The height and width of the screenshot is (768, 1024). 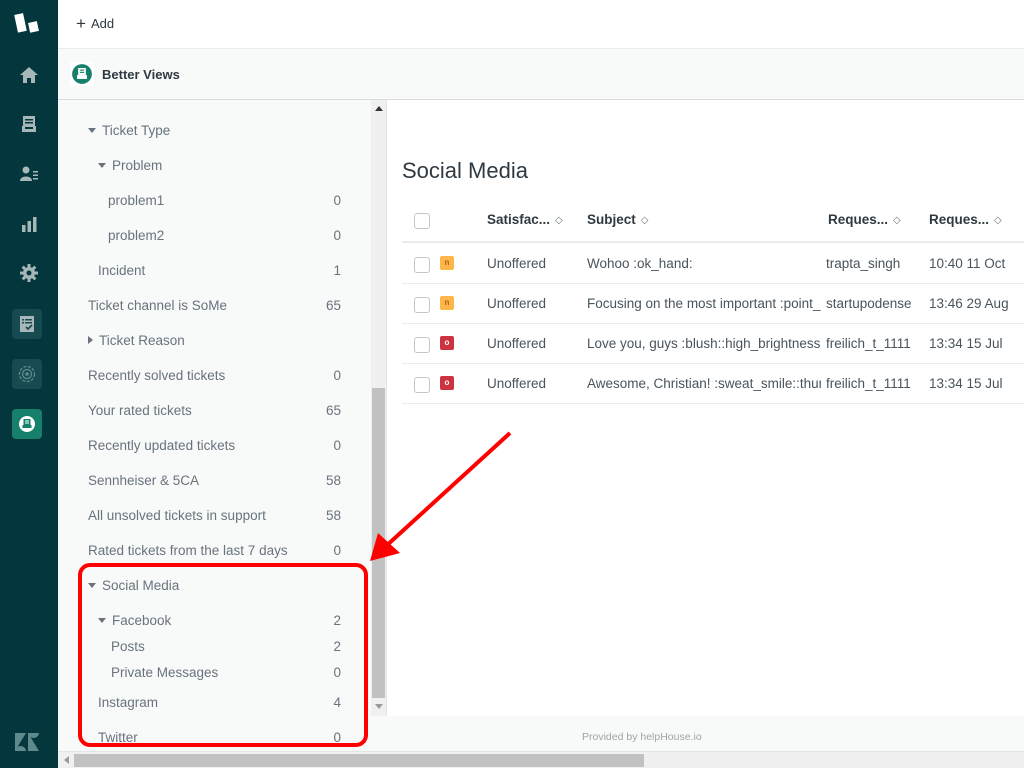 I want to click on horizontal-scrollbar, so click(x=541, y=759).